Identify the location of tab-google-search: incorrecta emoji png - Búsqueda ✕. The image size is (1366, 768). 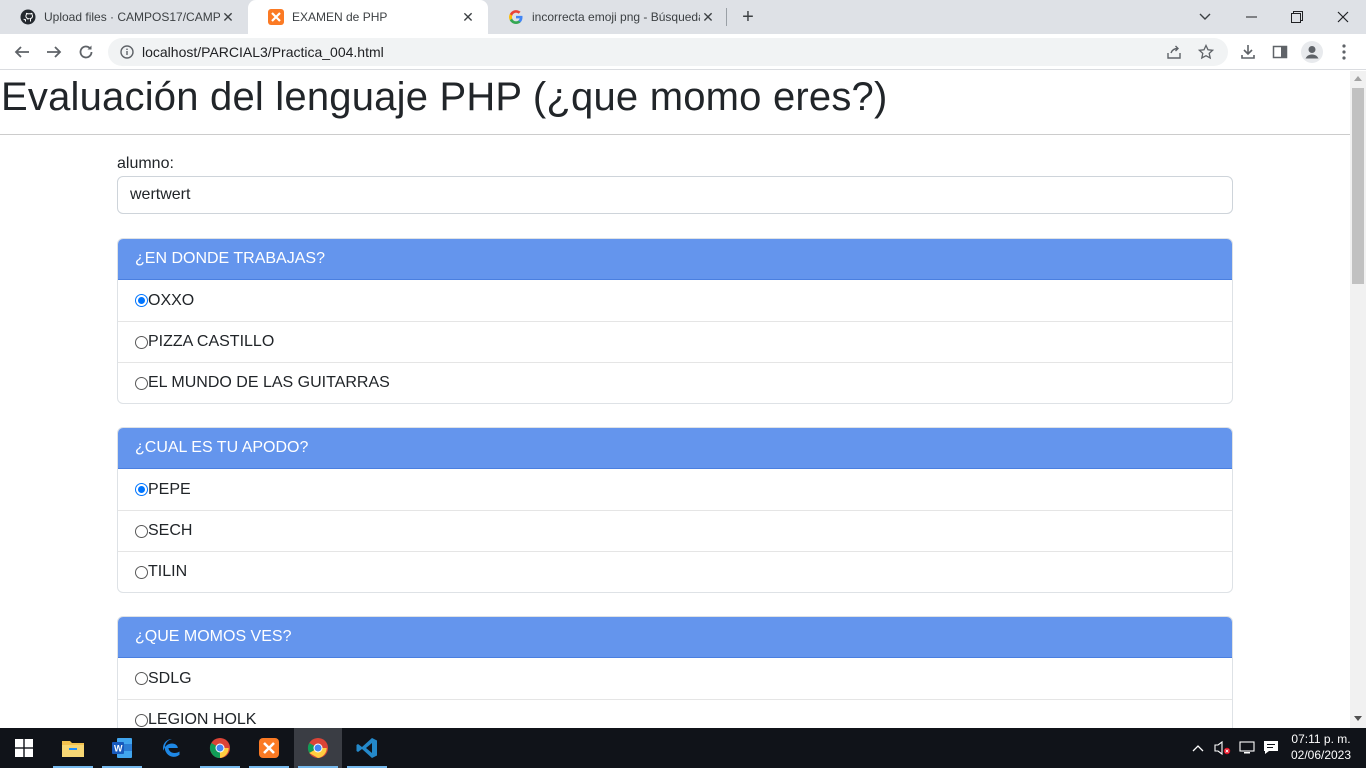
(608, 17).